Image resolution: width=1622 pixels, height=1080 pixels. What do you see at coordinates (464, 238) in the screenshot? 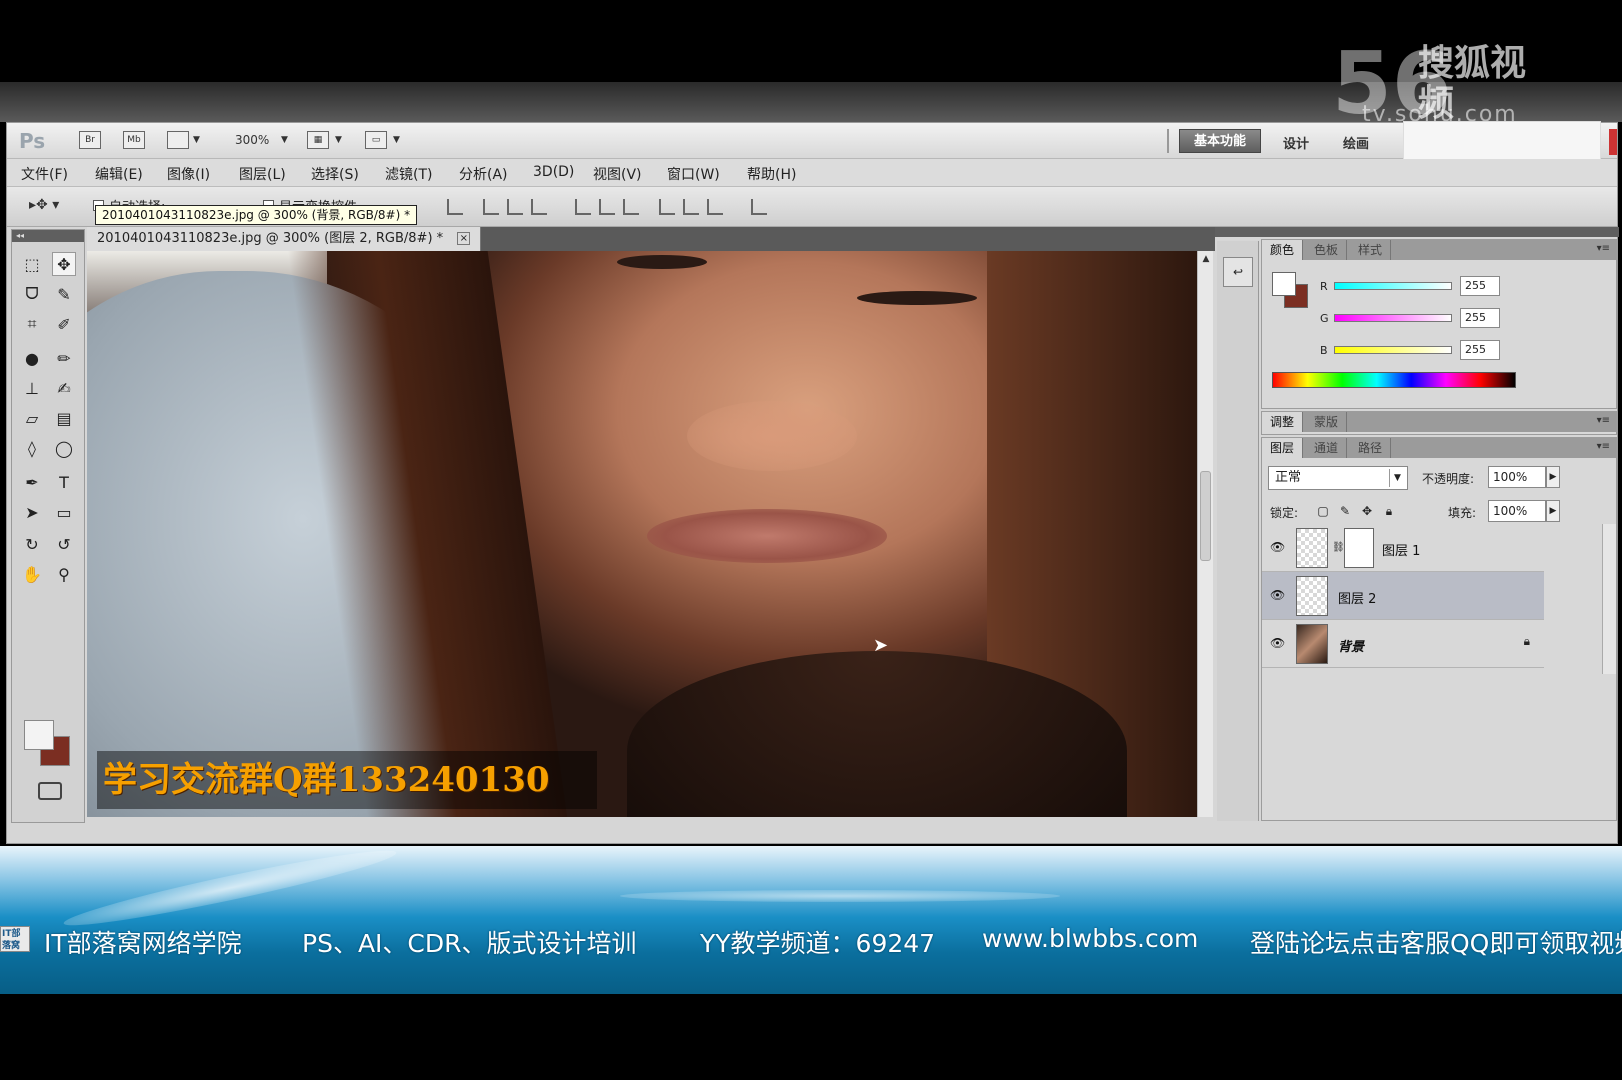
I see `close-icon: ×` at bounding box center [464, 238].